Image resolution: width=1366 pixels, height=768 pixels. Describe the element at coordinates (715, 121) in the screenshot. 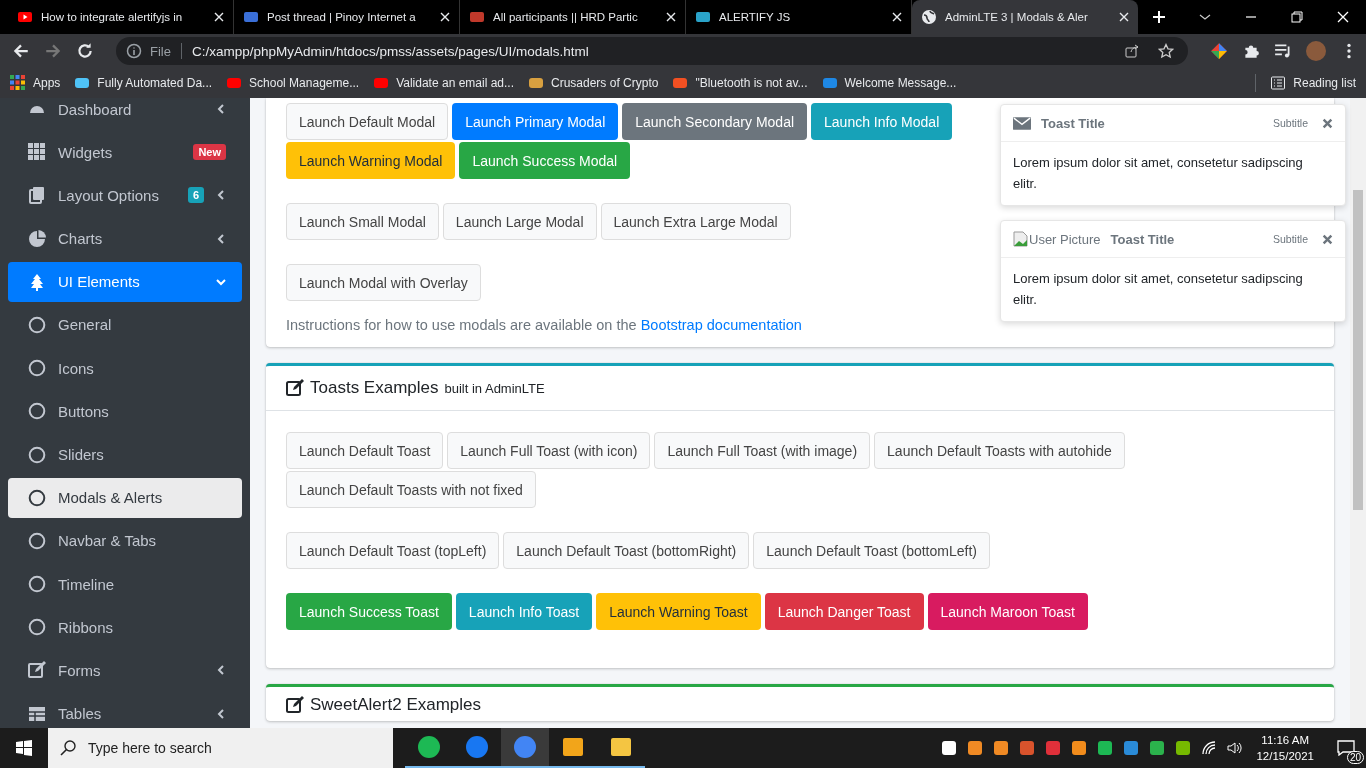

I see `launch-button: Launch Secondary Modal` at that location.